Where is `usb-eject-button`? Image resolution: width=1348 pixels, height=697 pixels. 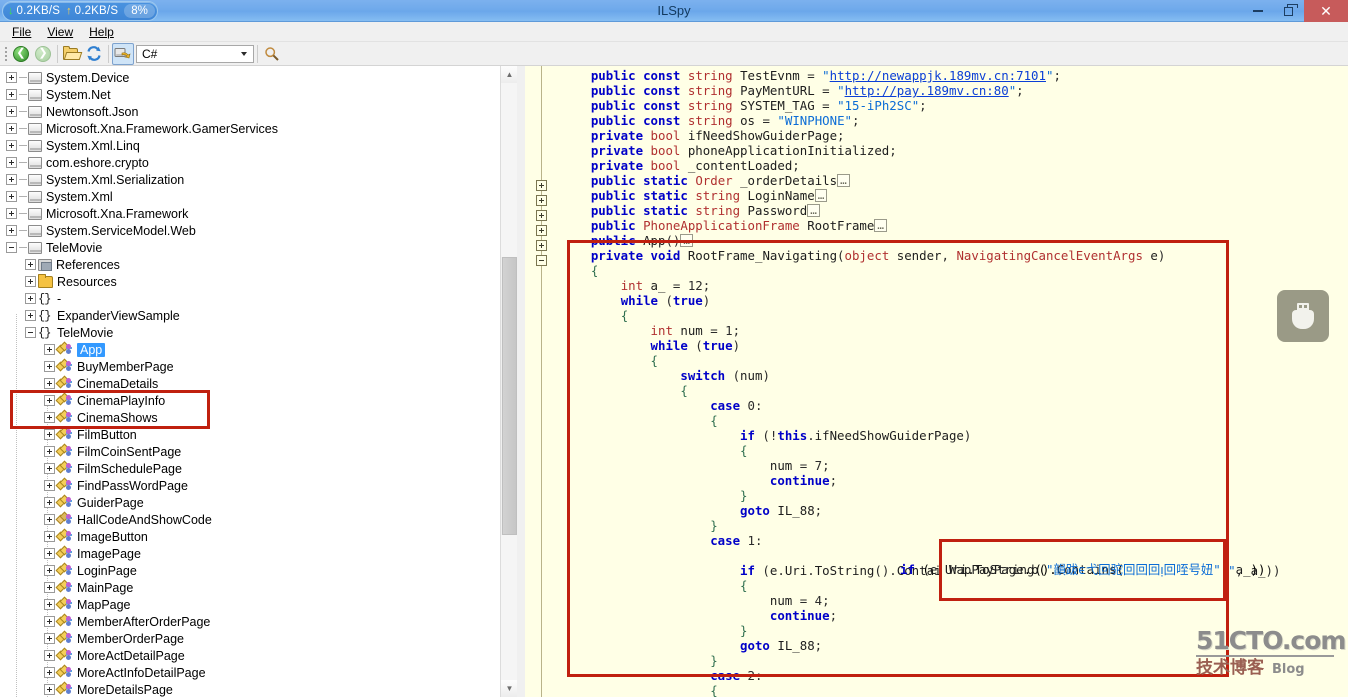 usb-eject-button is located at coordinates (1303, 316).